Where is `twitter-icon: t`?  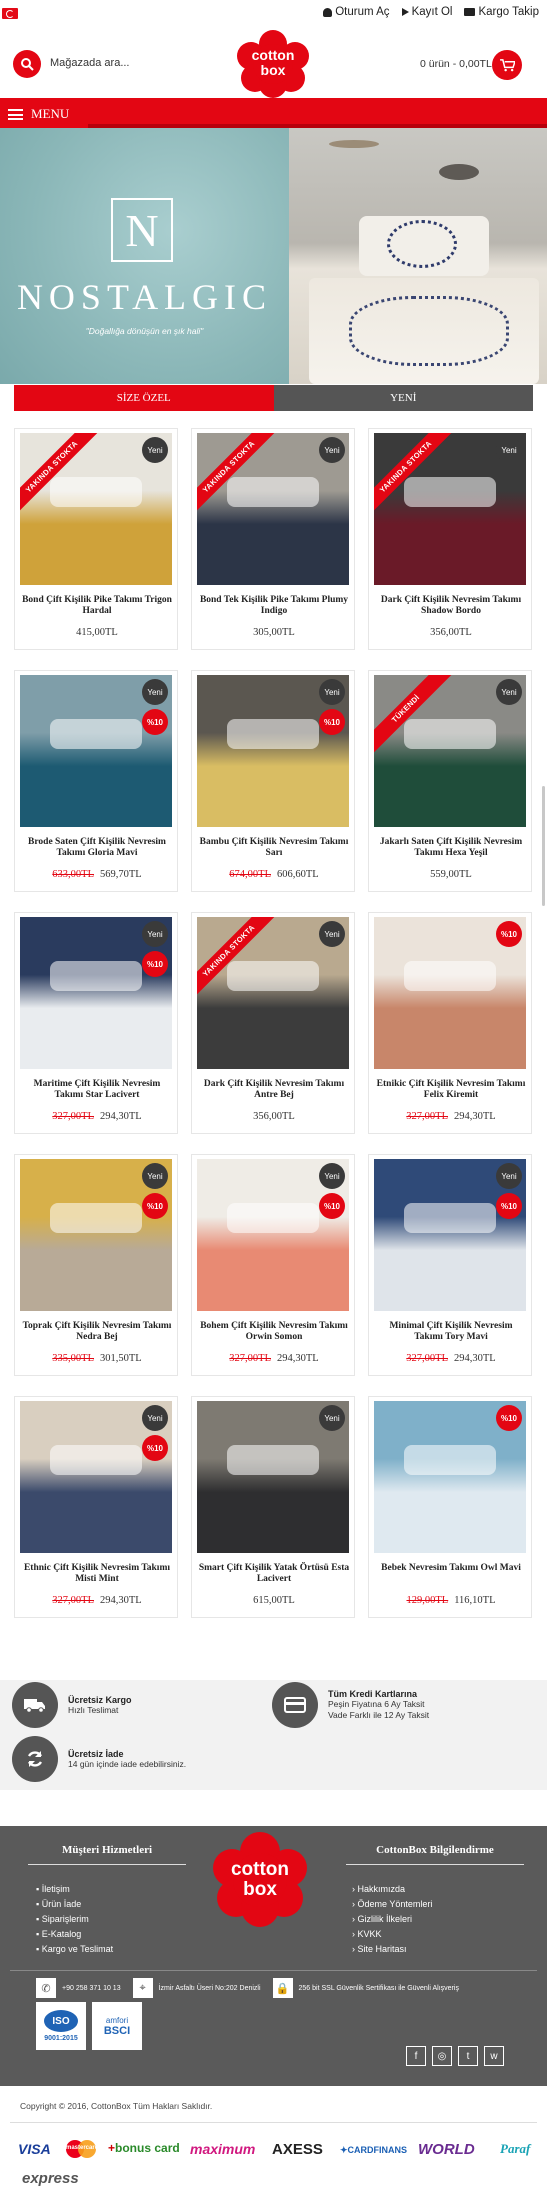
twitter-icon: t is located at coordinates (468, 2056).